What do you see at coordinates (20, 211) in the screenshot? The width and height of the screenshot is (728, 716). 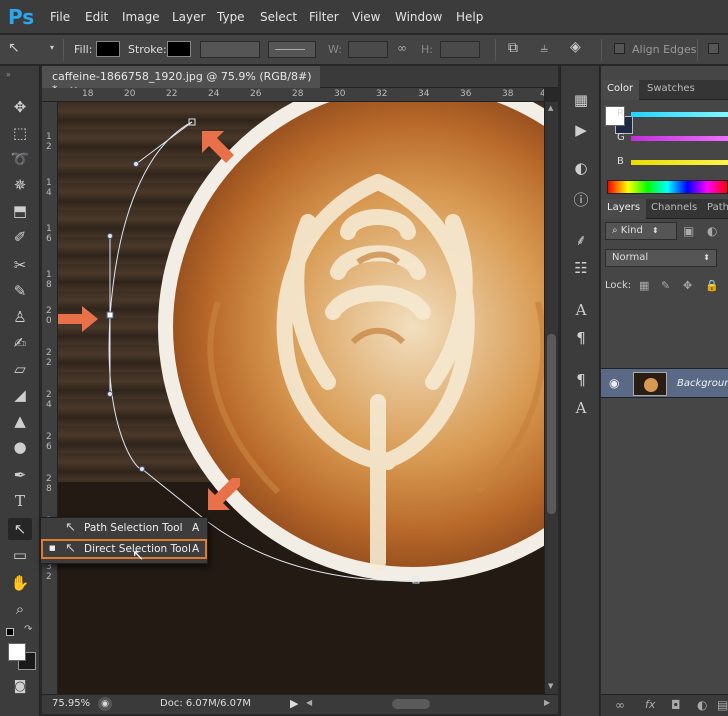 I see `crop-tool-icon: ⬒` at bounding box center [20, 211].